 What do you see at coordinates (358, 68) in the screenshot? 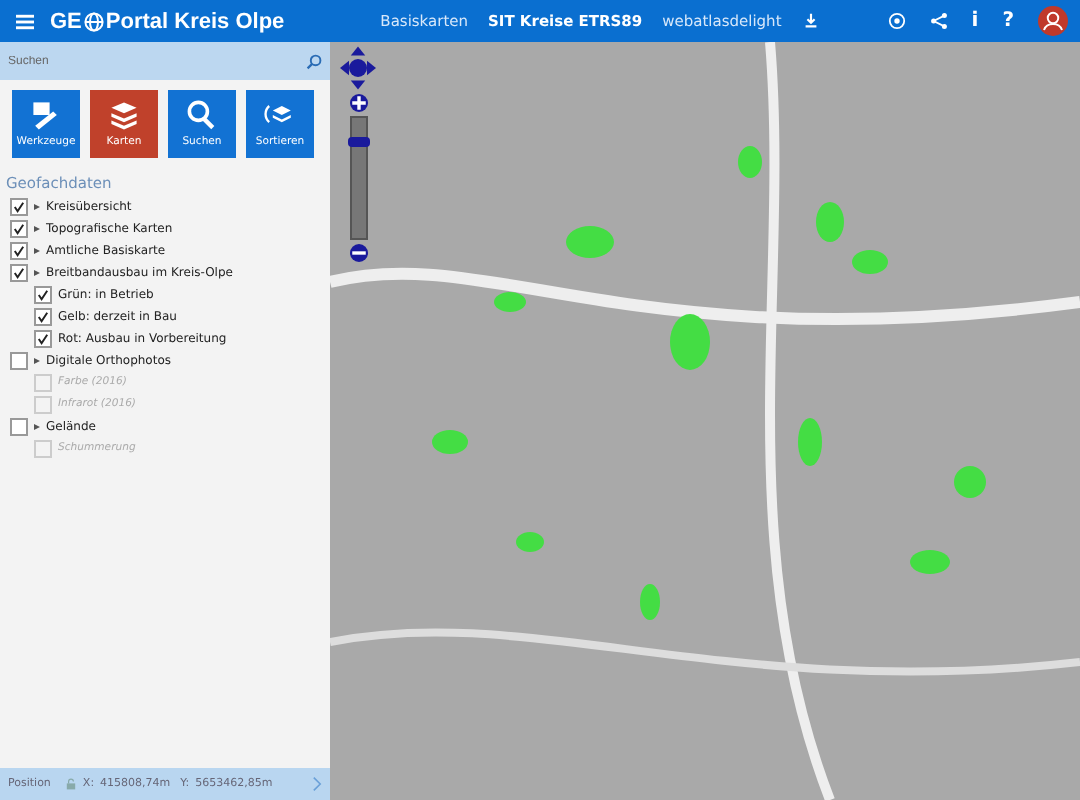
I see `pan-control-icon` at bounding box center [358, 68].